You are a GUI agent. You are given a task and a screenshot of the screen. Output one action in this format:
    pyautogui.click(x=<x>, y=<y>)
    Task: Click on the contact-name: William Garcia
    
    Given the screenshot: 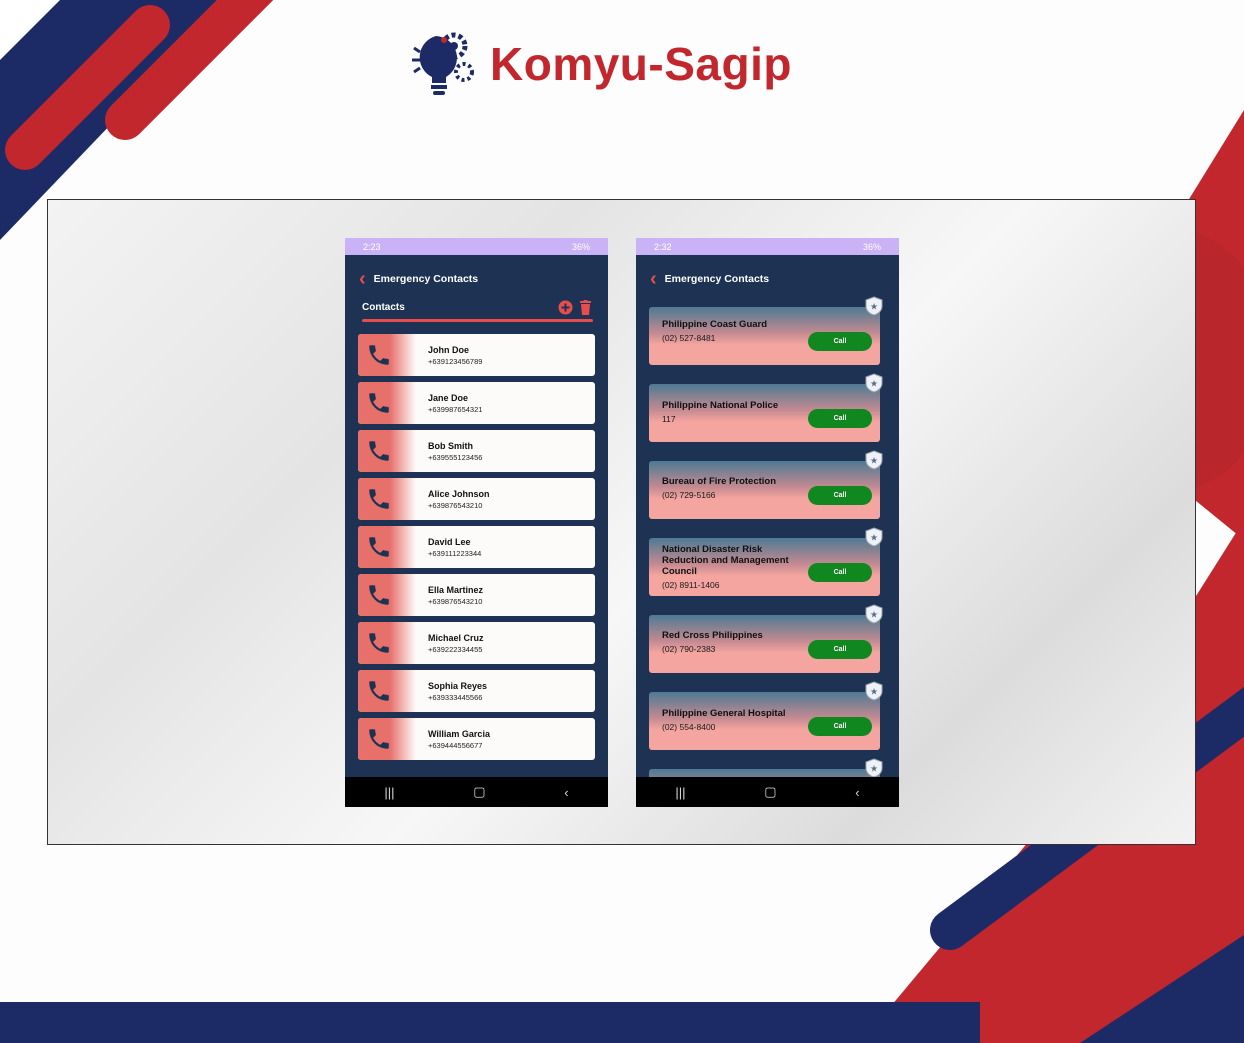 What is the action you would take?
    pyautogui.click(x=459, y=733)
    